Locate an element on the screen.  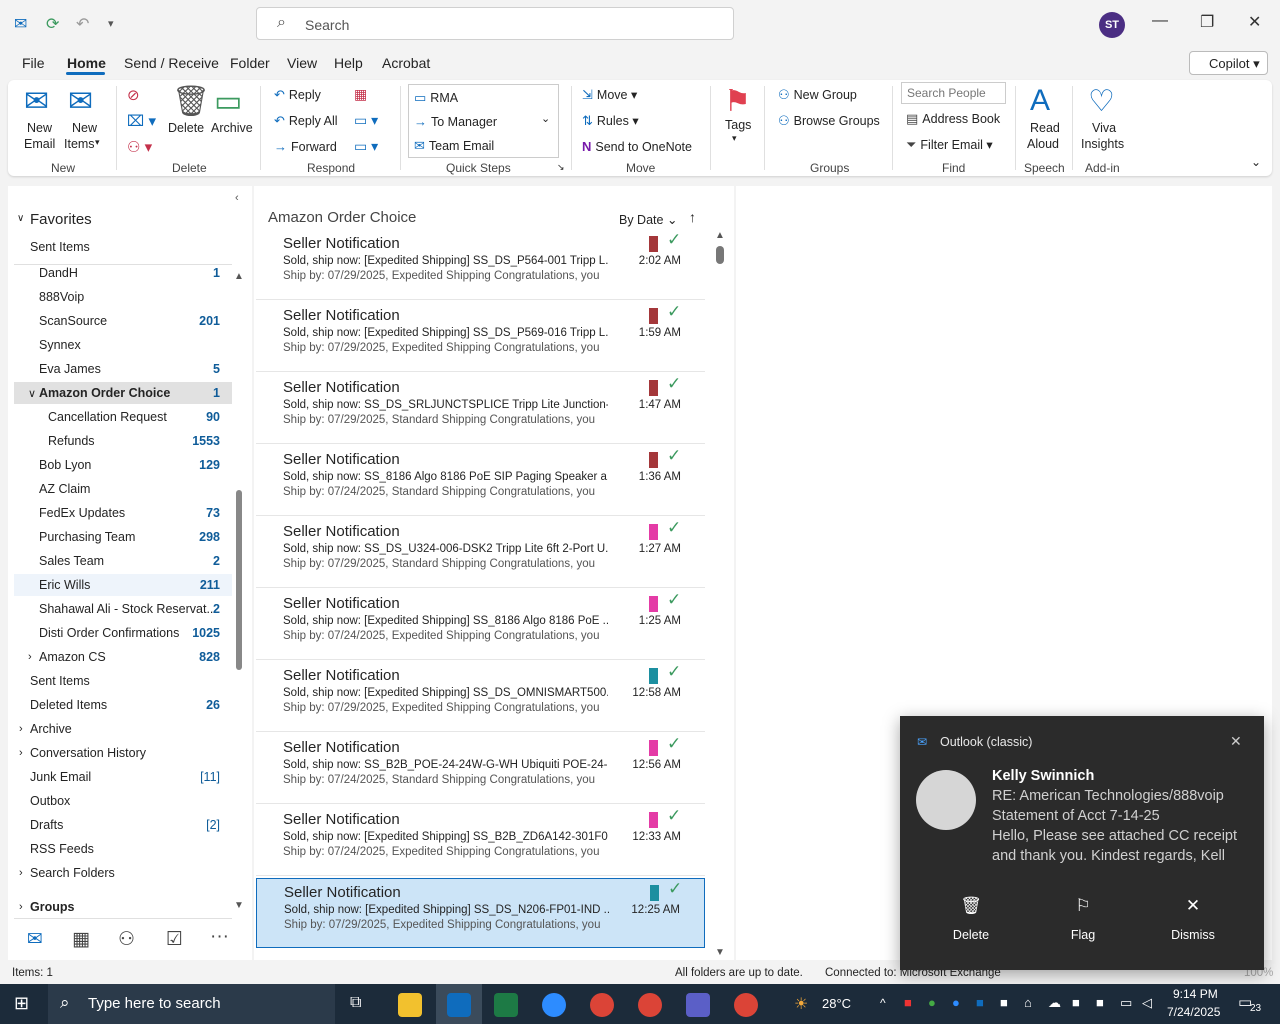
folder-item: Amazon CS is located at coordinates (72, 657).